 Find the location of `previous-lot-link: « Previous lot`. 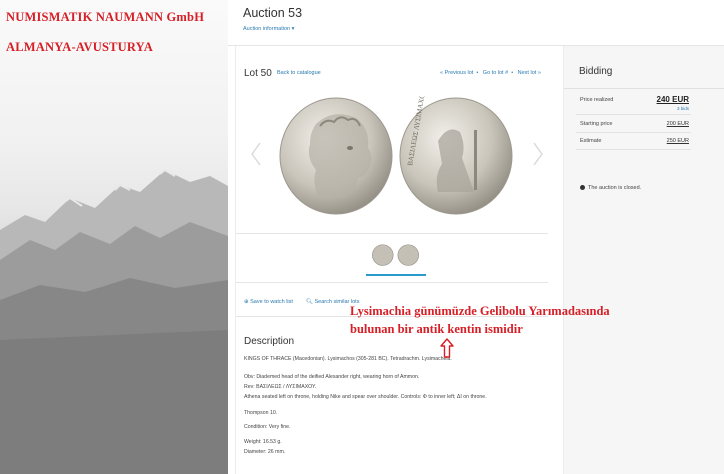

previous-lot-link: « Previous lot is located at coordinates (456, 73).